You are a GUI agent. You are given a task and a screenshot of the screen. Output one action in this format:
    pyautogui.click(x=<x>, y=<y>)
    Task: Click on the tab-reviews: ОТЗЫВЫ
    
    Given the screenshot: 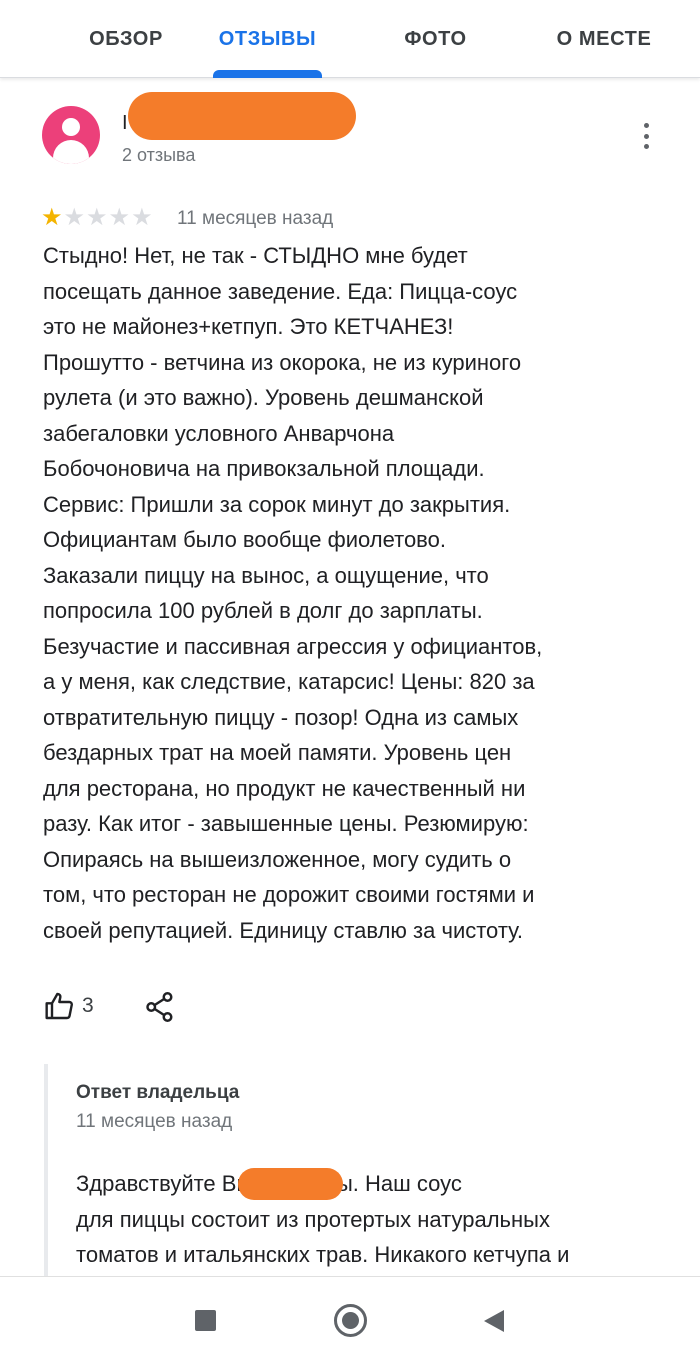 What is the action you would take?
    pyautogui.click(x=267, y=39)
    